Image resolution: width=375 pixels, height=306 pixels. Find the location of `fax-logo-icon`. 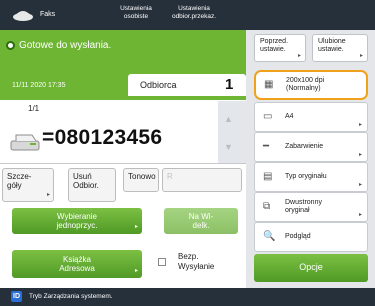

fax-logo-icon is located at coordinates (23, 16).